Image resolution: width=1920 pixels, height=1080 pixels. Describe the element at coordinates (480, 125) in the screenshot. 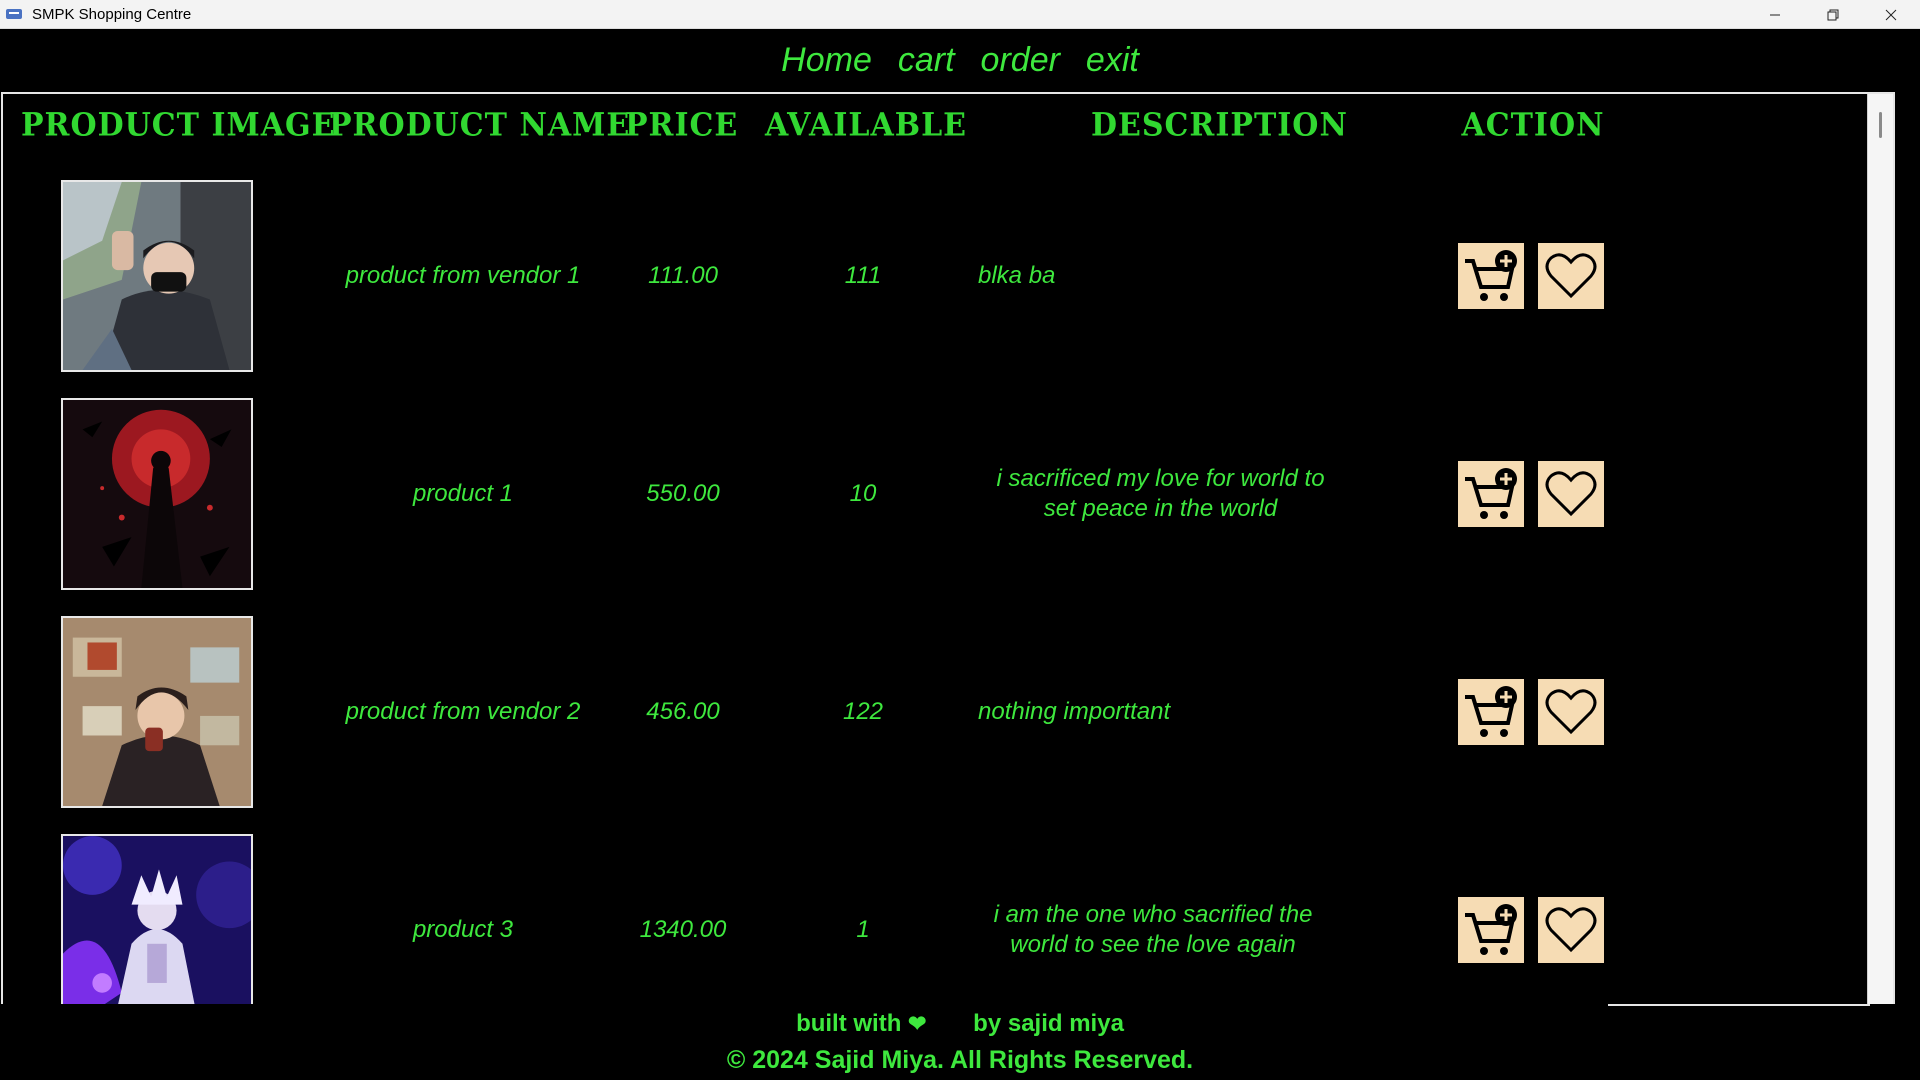

I see `header-product-name: Product Name` at that location.